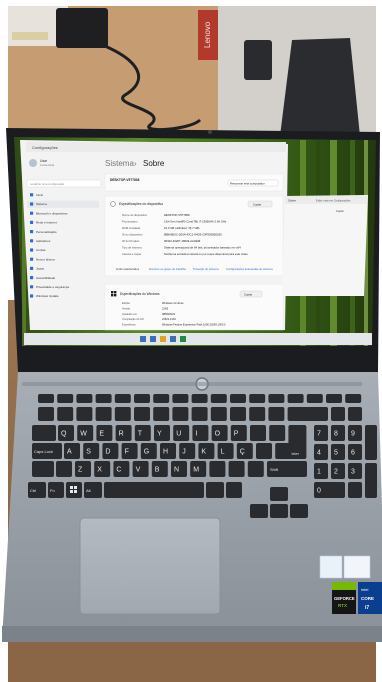  I want to click on key: E, so click(104, 433).